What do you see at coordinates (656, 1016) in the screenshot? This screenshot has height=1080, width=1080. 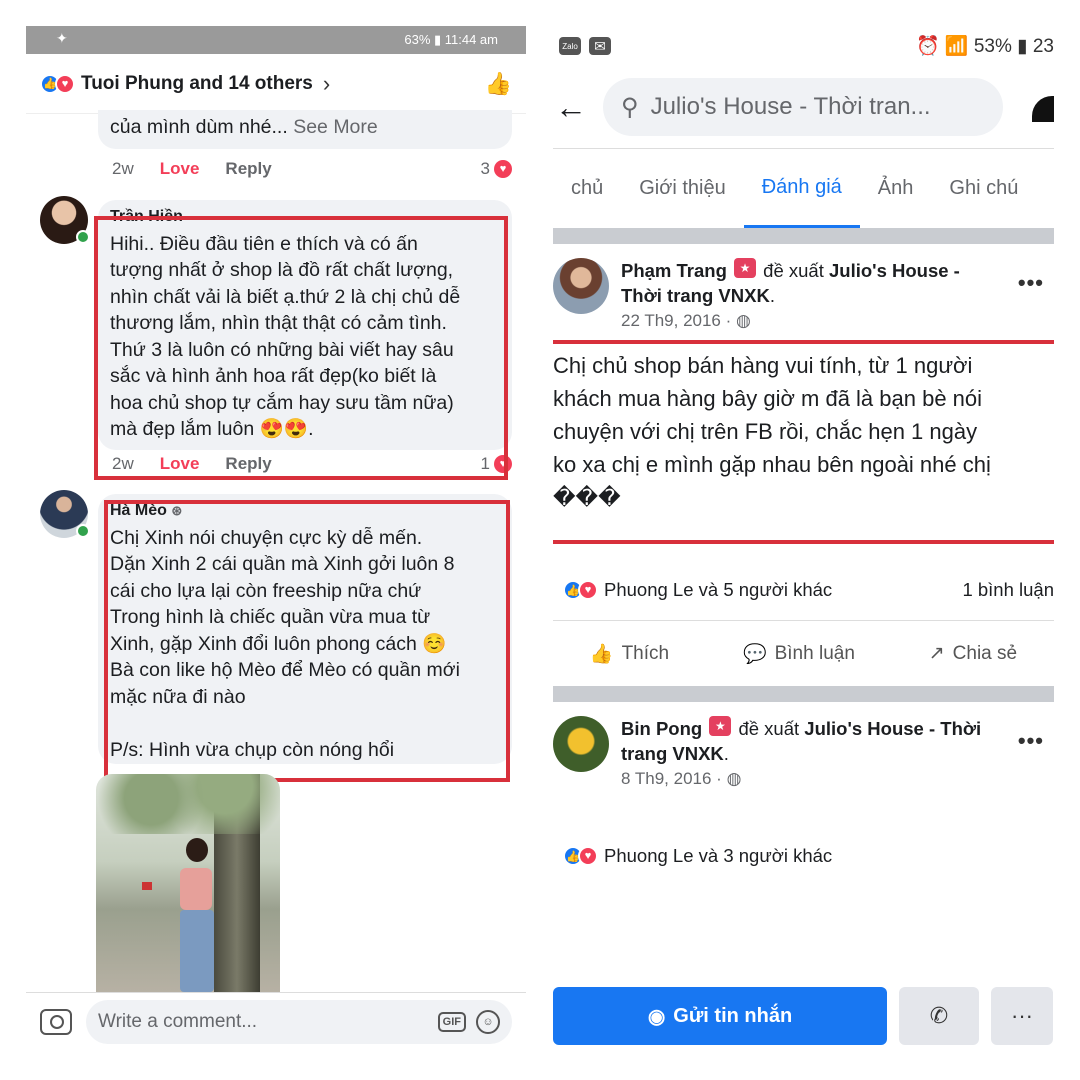 I see `messenger-icon: ◉` at bounding box center [656, 1016].